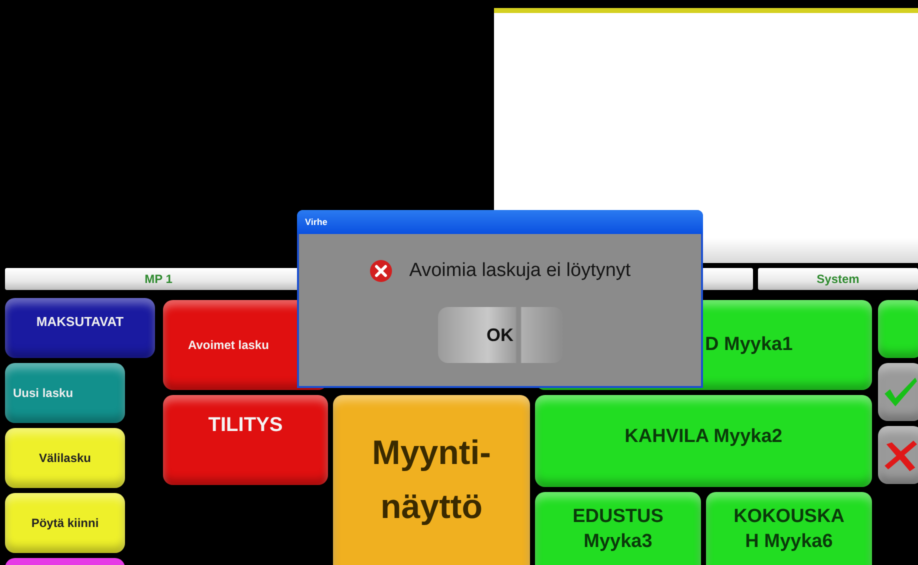 The height and width of the screenshot is (565, 918). I want to click on ok-button: OK, so click(500, 335).